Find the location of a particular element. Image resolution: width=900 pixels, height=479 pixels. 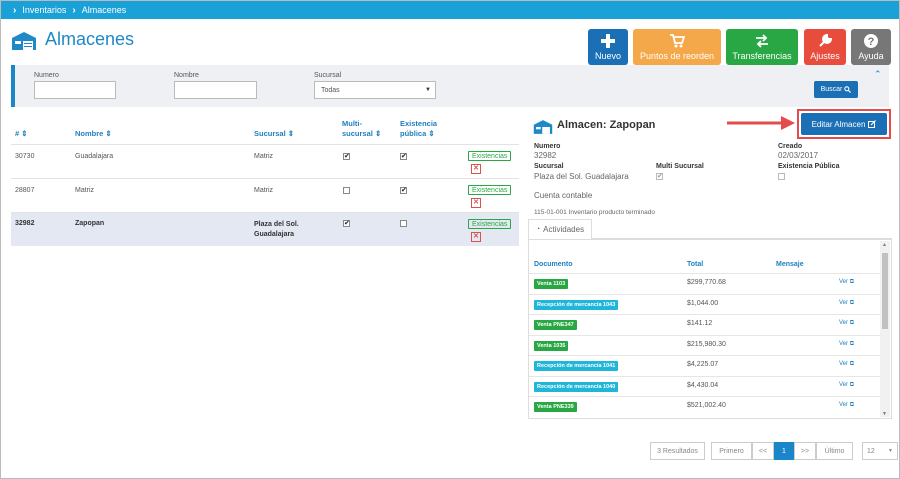

buscar-label: Buscar is located at coordinates (831, 89).